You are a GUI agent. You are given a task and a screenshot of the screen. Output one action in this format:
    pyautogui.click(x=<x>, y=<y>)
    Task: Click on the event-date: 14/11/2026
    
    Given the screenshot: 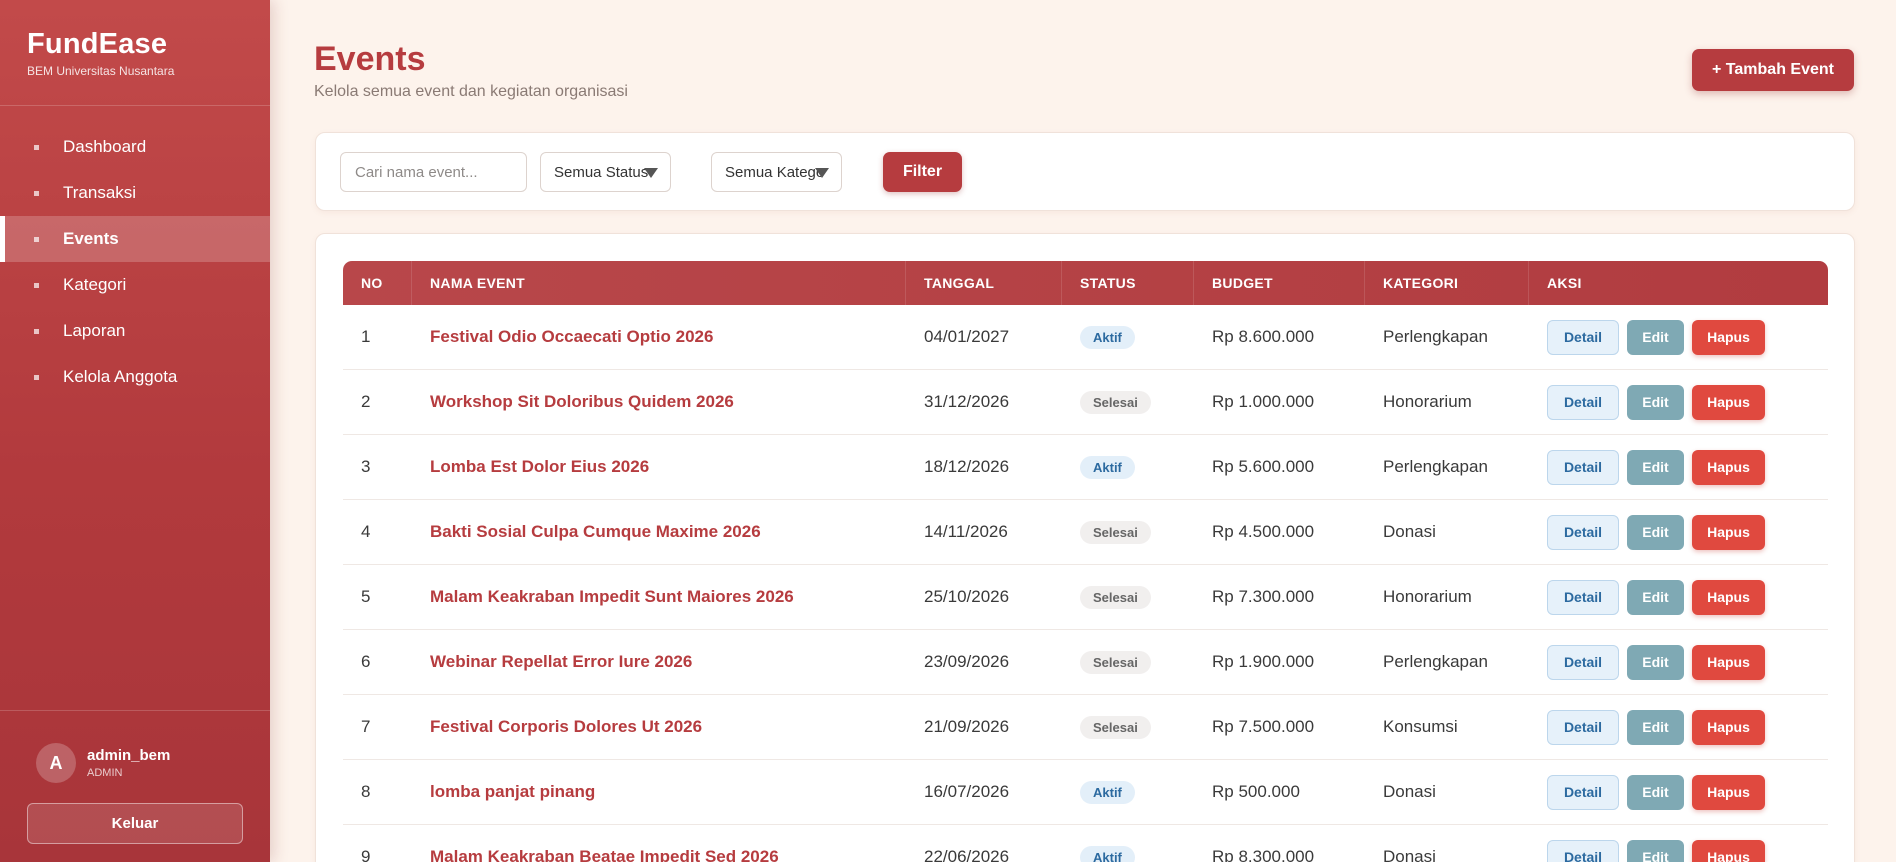 What is the action you would take?
    pyautogui.click(x=966, y=531)
    